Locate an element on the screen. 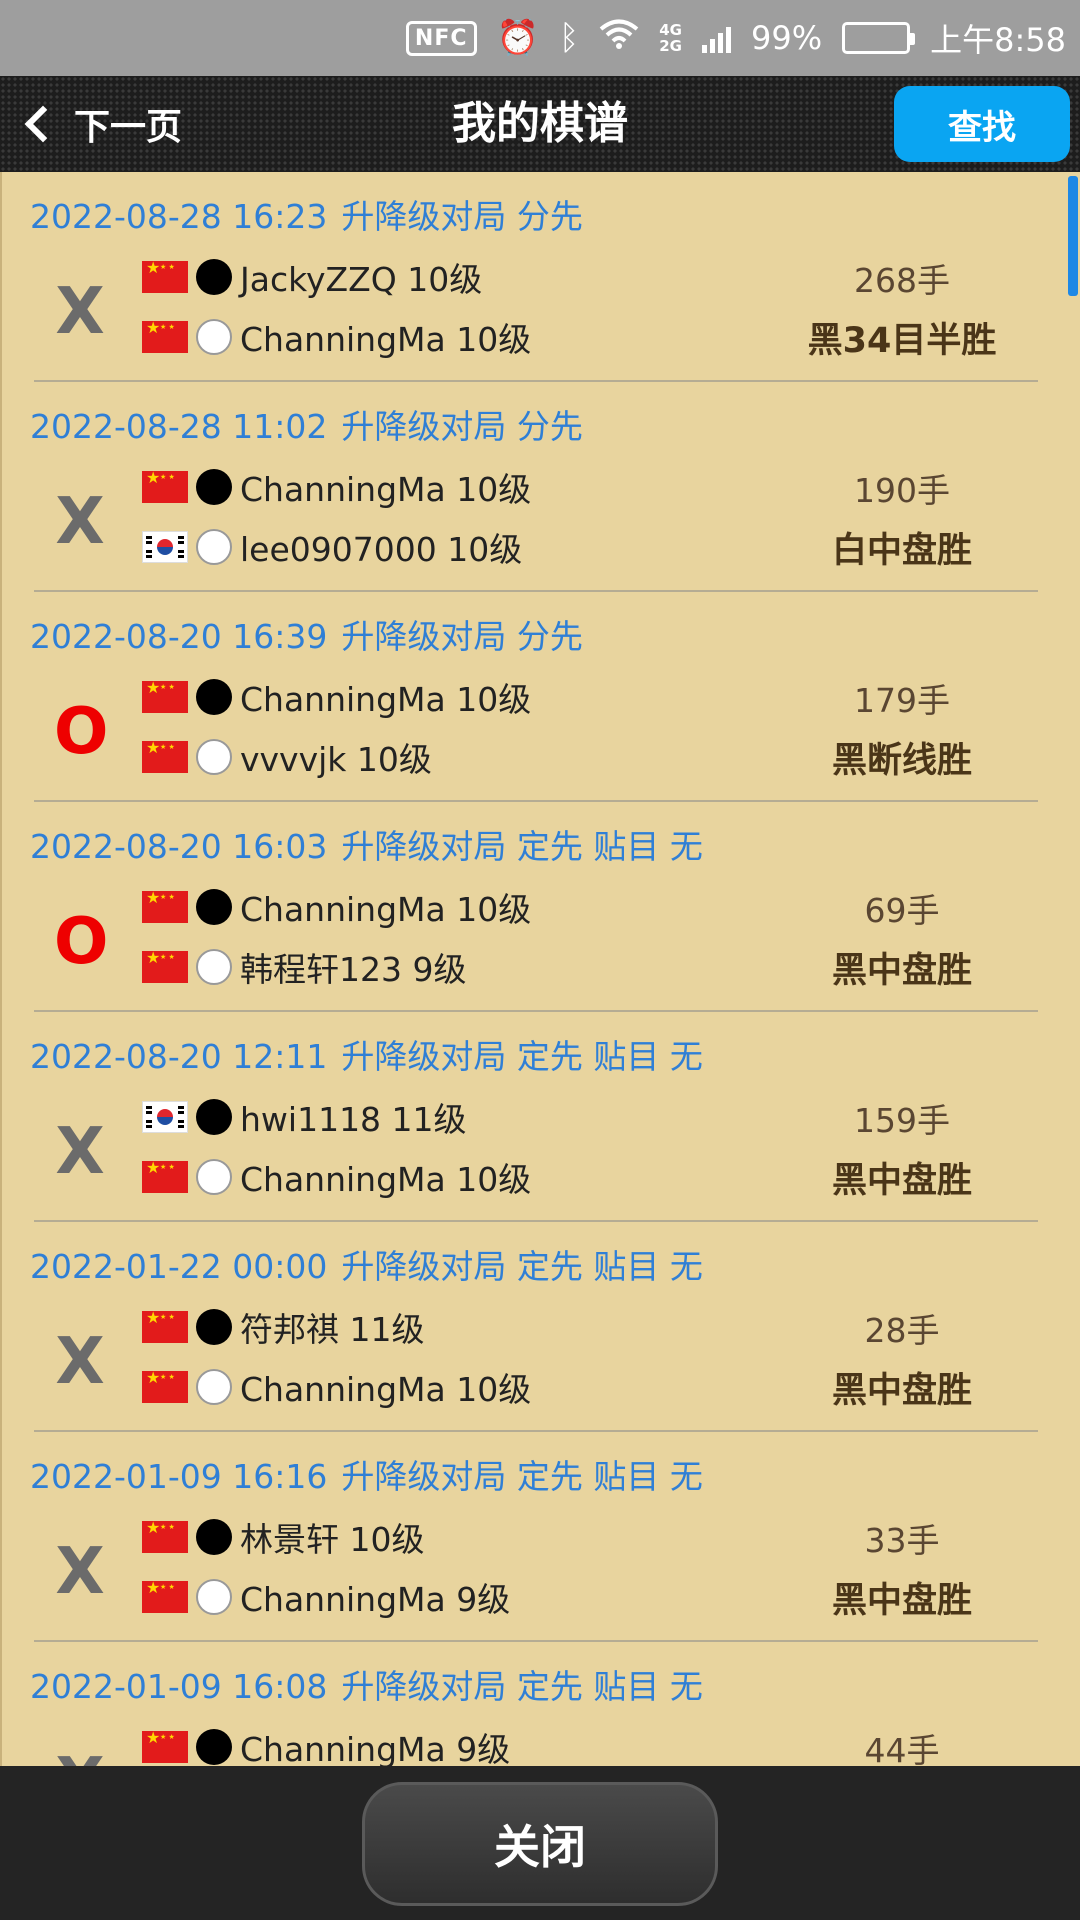  record-header: 2022-01-22 00:00 升降级对局 定先 贴目 无 is located at coordinates (366, 1264).